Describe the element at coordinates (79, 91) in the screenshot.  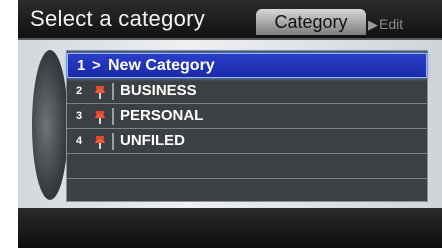
I see `item-number: 2` at that location.